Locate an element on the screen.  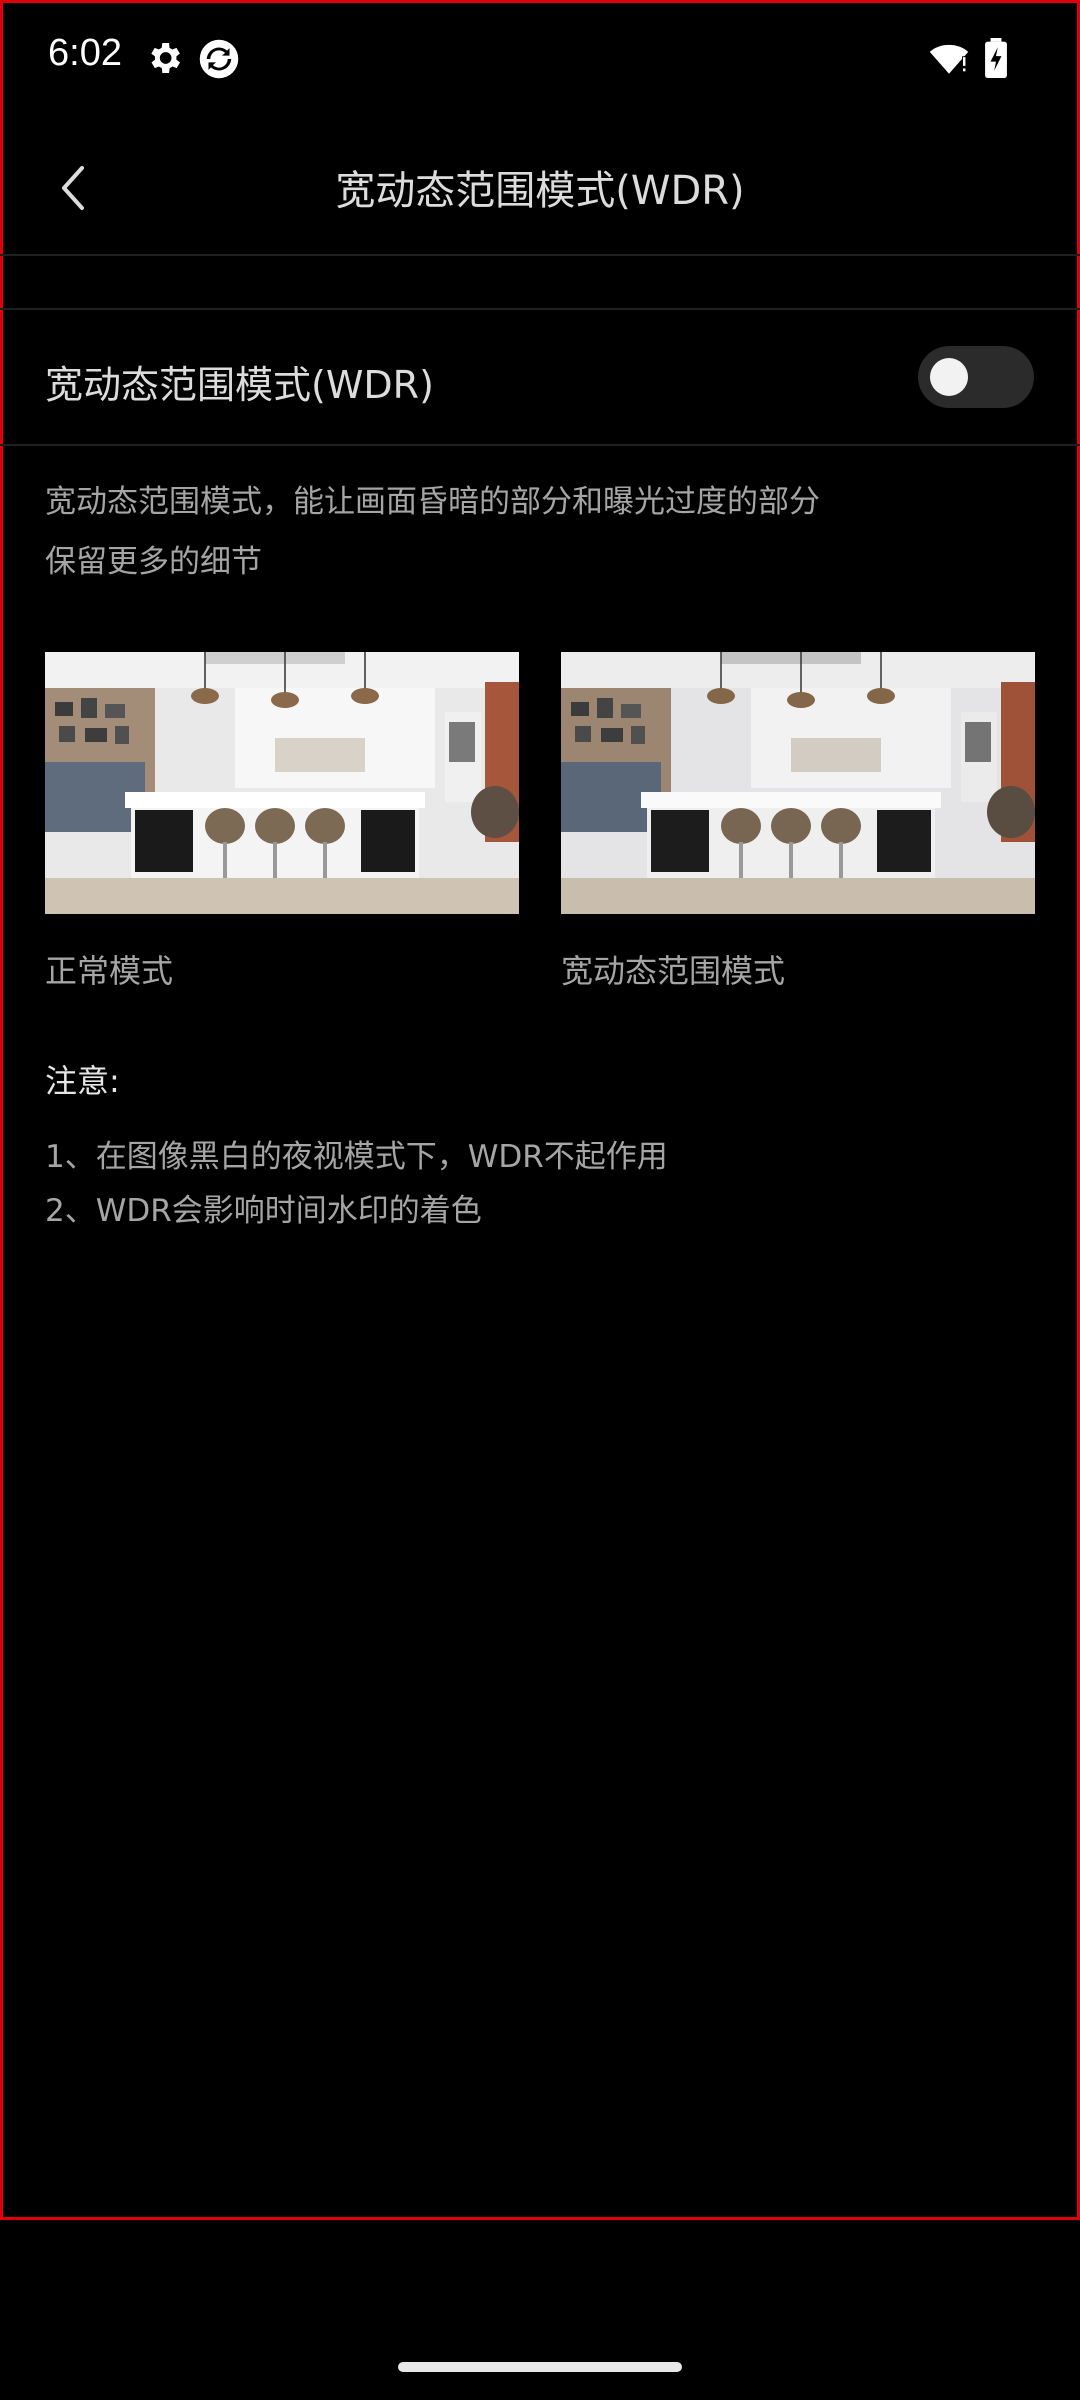
app-header: 宽动态范围模式(WDR) is located at coordinates (540, 188).